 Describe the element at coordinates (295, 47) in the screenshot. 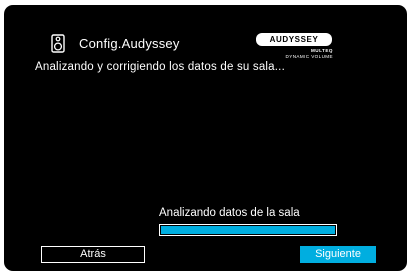

I see `audyssey-logo: AUDYSSEY MULTEQ DYNAMIC VOLUME` at that location.